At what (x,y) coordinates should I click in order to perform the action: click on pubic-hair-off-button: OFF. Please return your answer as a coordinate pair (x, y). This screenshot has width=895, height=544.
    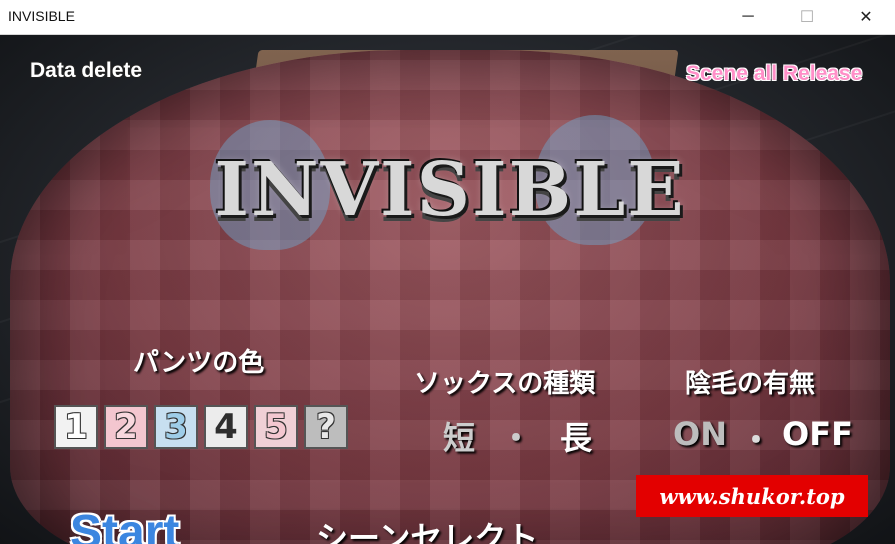
    Looking at the image, I should click on (817, 434).